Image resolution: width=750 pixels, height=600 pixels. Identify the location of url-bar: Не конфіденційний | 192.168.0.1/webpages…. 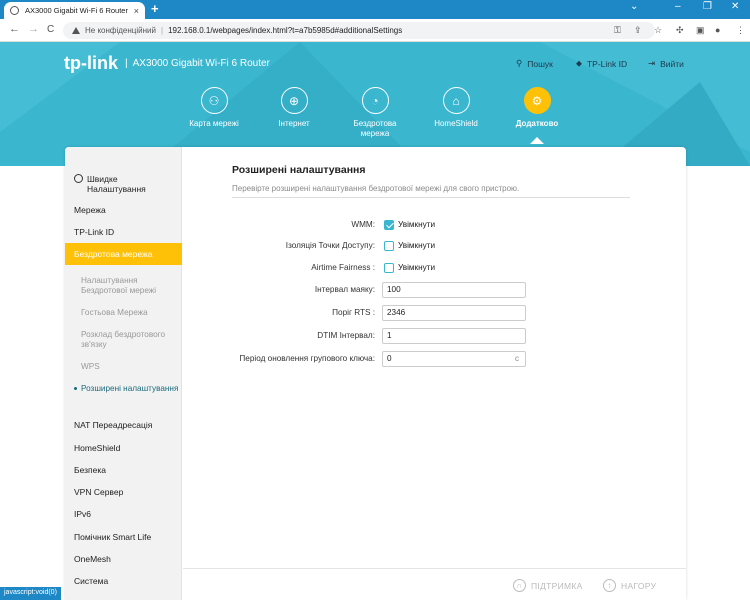
(359, 30).